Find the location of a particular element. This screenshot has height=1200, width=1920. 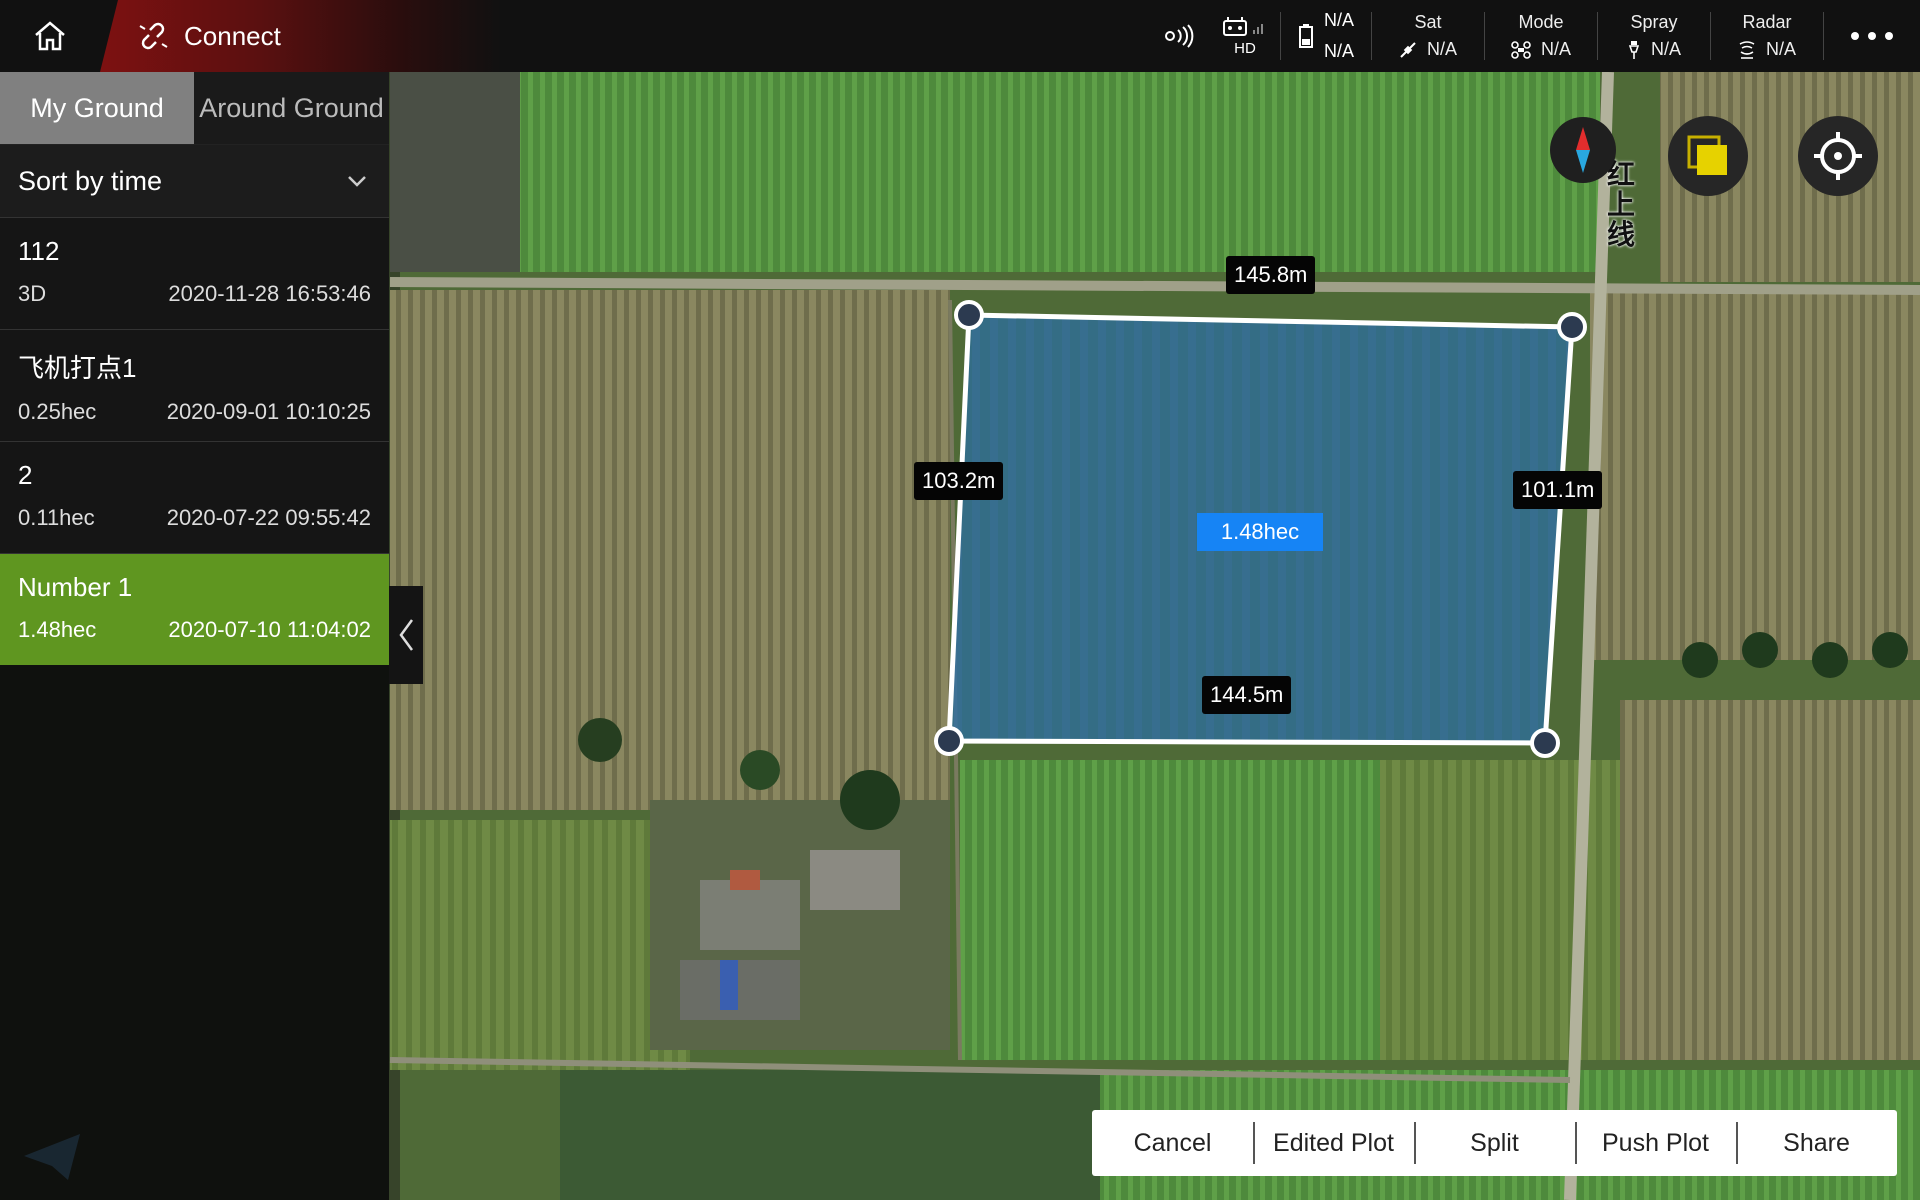

map-layer-button is located at coordinates (1708, 156).